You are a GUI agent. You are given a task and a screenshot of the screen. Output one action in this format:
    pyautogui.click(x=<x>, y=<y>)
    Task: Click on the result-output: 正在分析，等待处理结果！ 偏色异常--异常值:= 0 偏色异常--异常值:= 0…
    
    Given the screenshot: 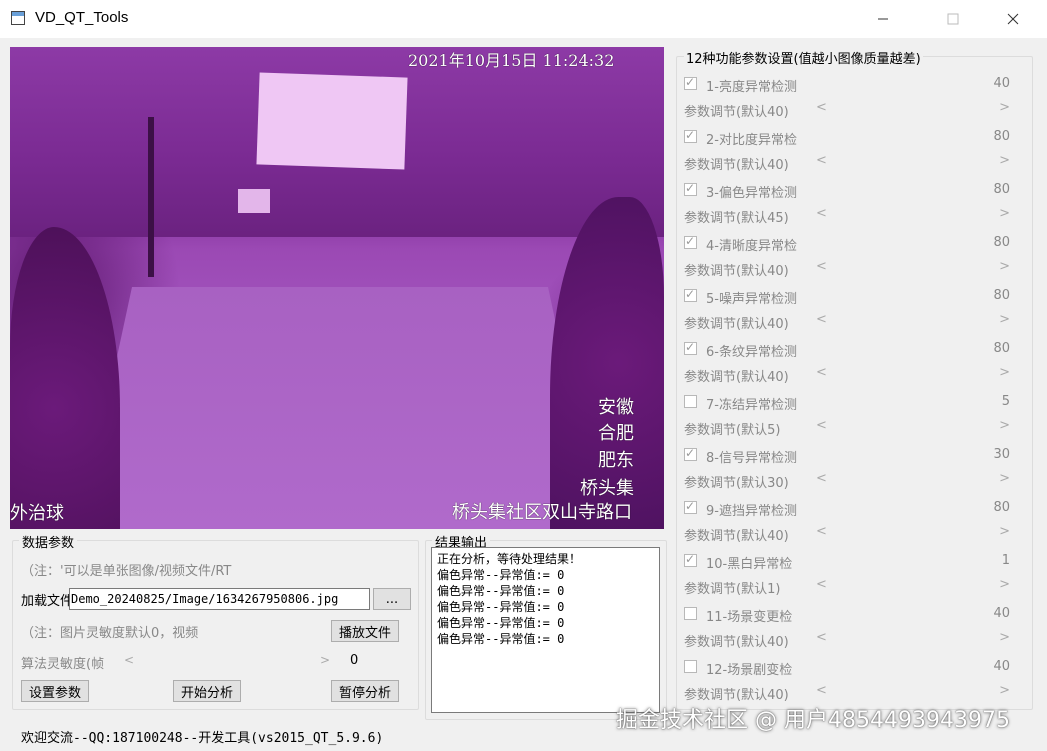 What is the action you would take?
    pyautogui.click(x=545, y=630)
    